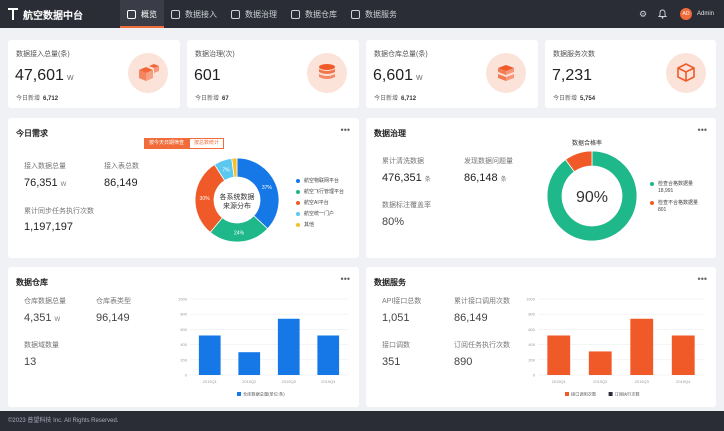 This screenshot has width=724, height=431. Describe the element at coordinates (131, 14) in the screenshot. I see `home-icon` at that location.